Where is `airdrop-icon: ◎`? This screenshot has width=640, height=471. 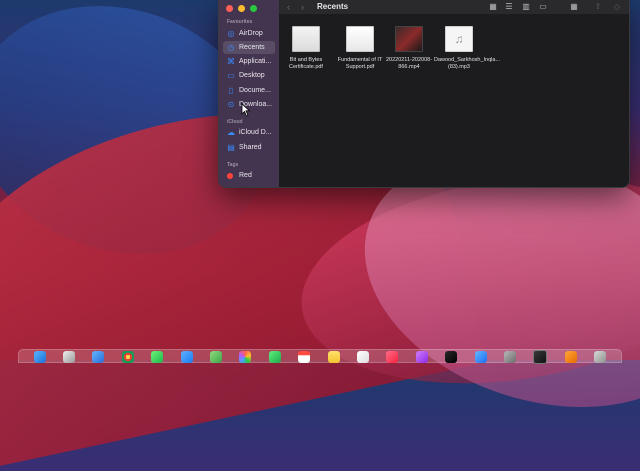
airdrop-icon: ◎ is located at coordinates (231, 33).